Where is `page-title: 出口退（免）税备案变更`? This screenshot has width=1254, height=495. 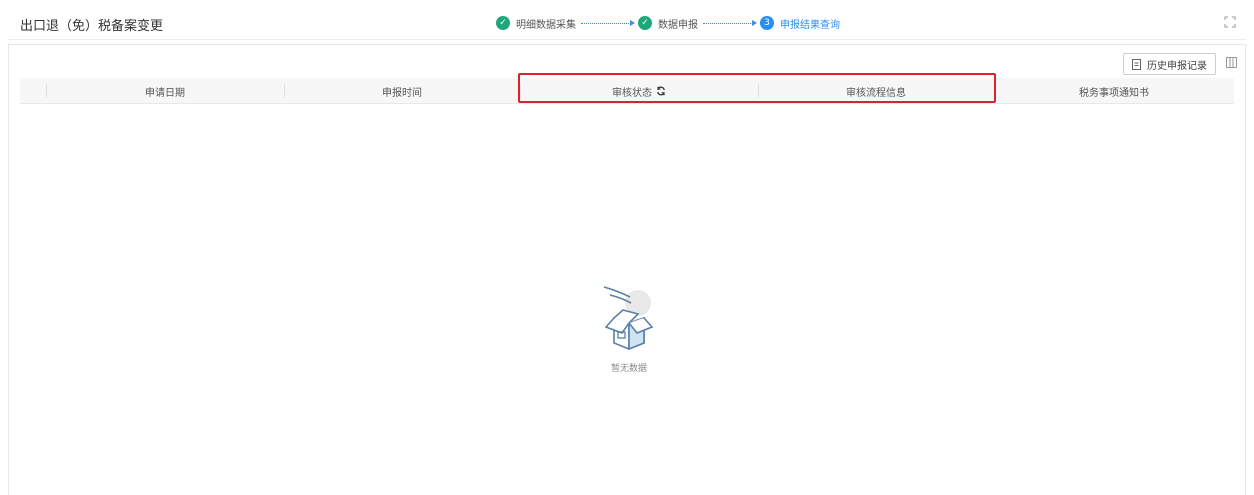 page-title: 出口退（免）税备案变更 is located at coordinates (92, 26).